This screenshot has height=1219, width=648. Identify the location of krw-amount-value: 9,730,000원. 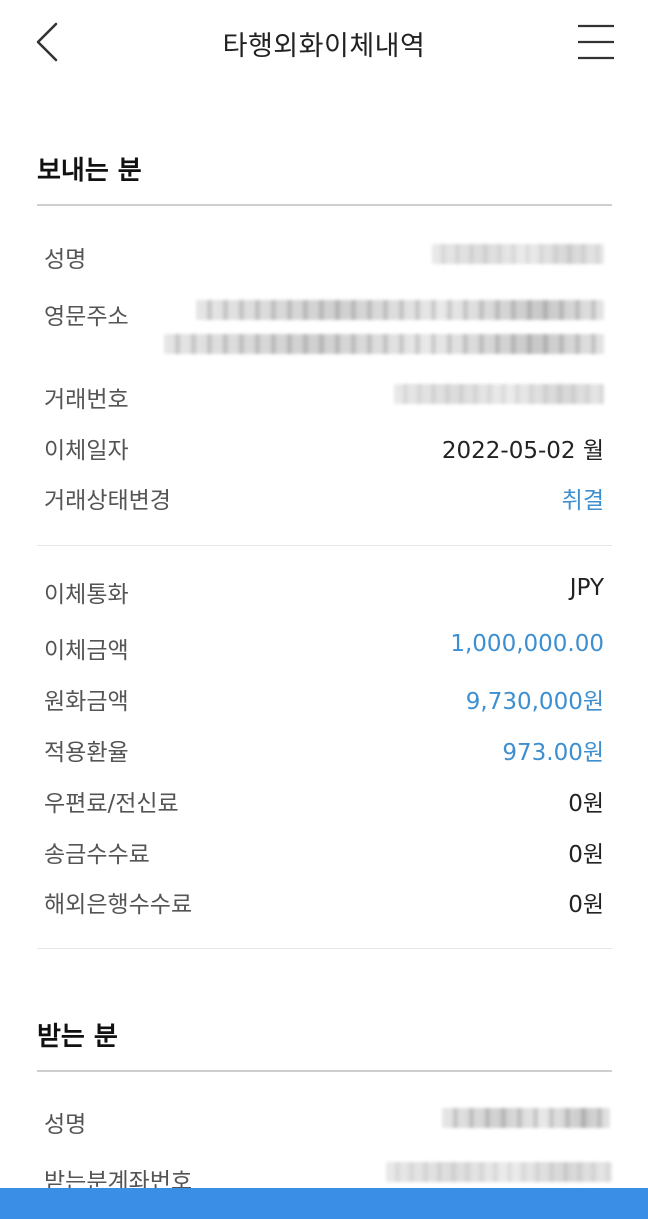
(534, 702).